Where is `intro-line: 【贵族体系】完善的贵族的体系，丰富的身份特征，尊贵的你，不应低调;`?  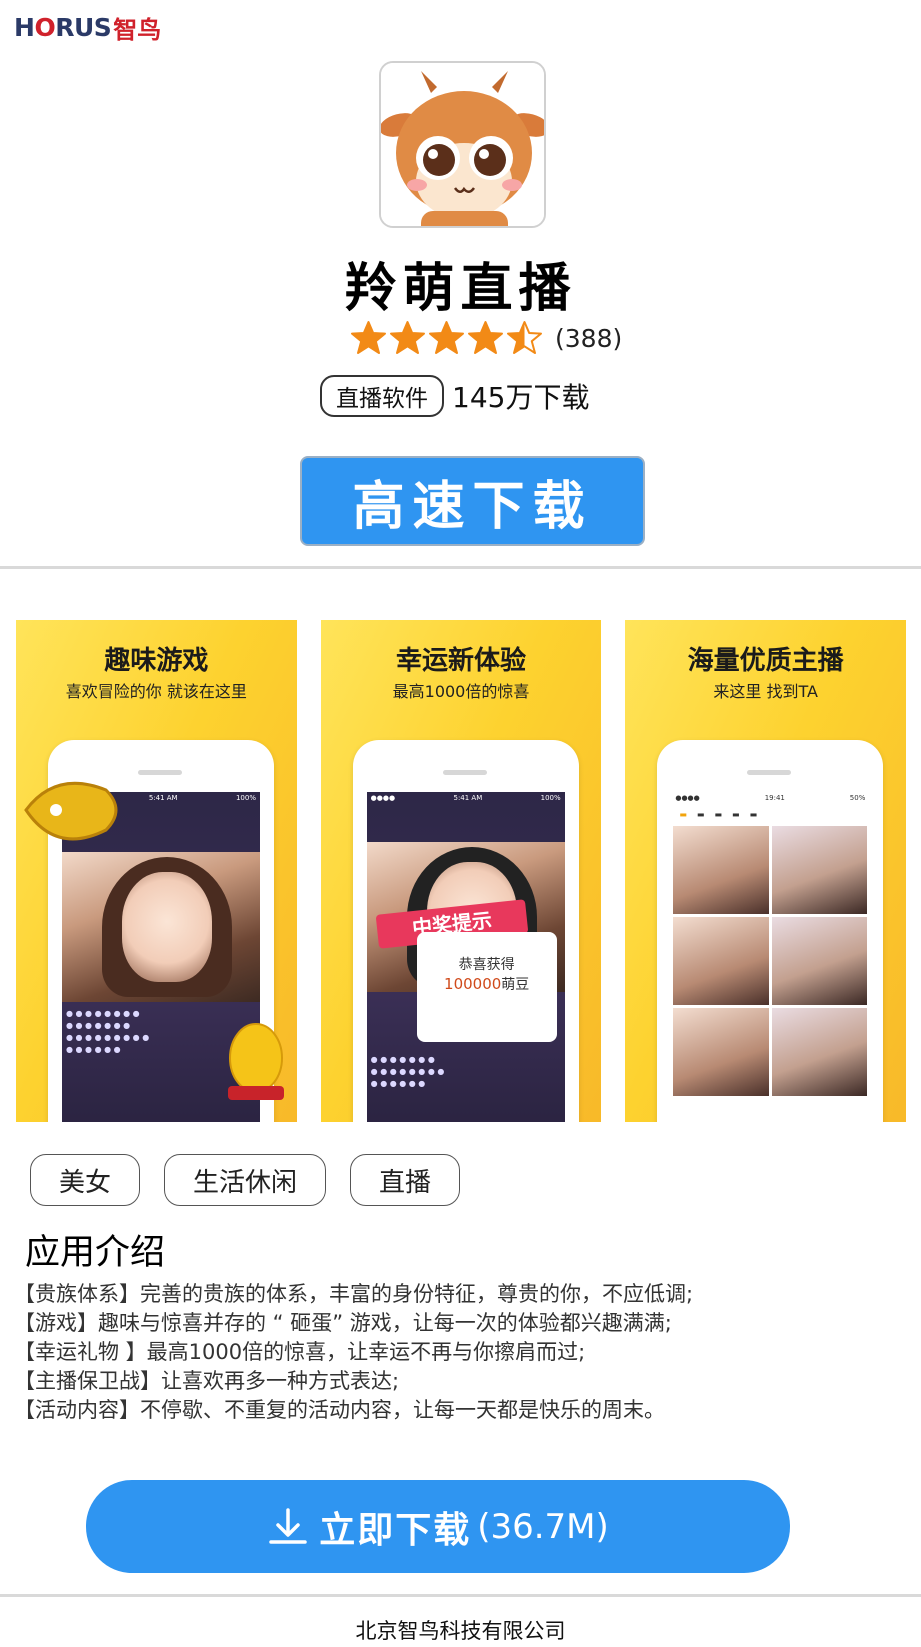 intro-line: 【贵族体系】完善的贵族的体系，丰富的身份特征，尊贵的你，不应低调; is located at coordinates (354, 1294).